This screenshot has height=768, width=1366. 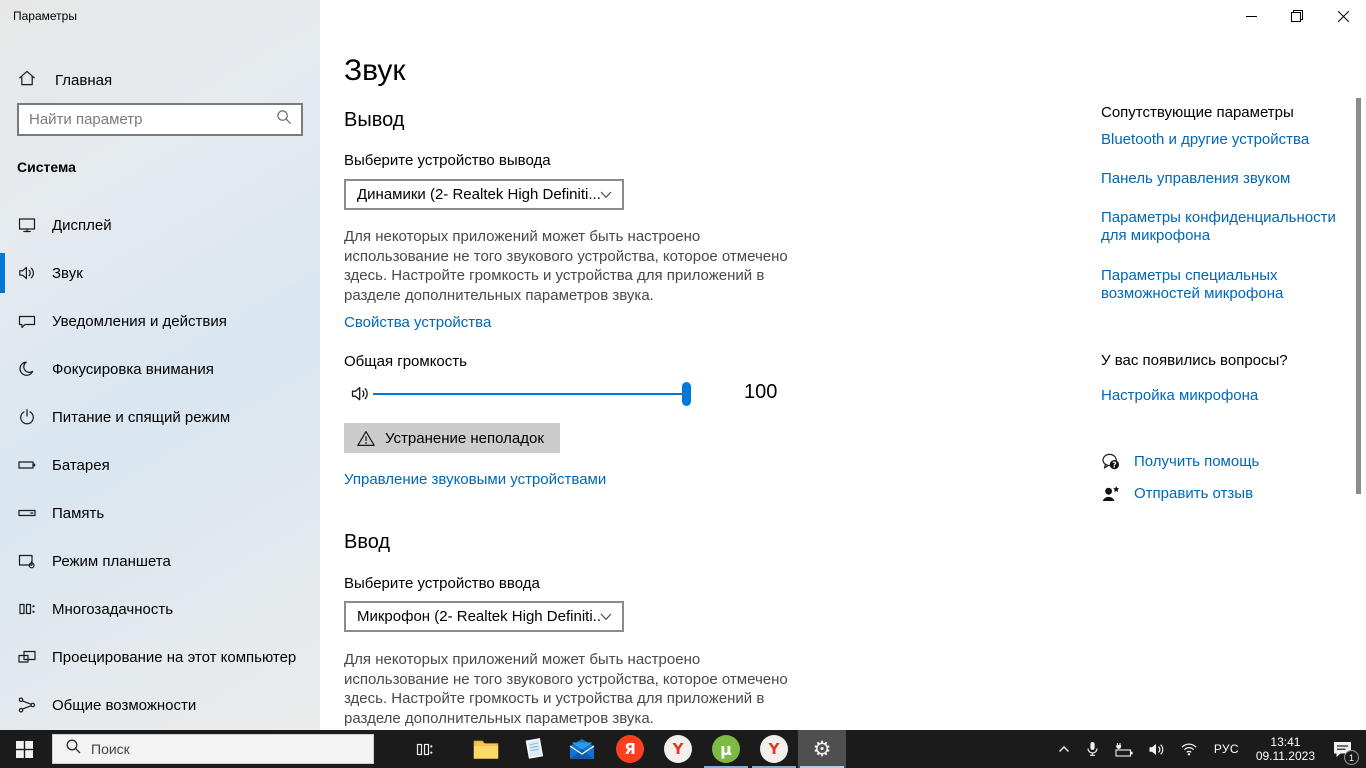 I want to click on volume-slider-row: 100, so click(x=564, y=394).